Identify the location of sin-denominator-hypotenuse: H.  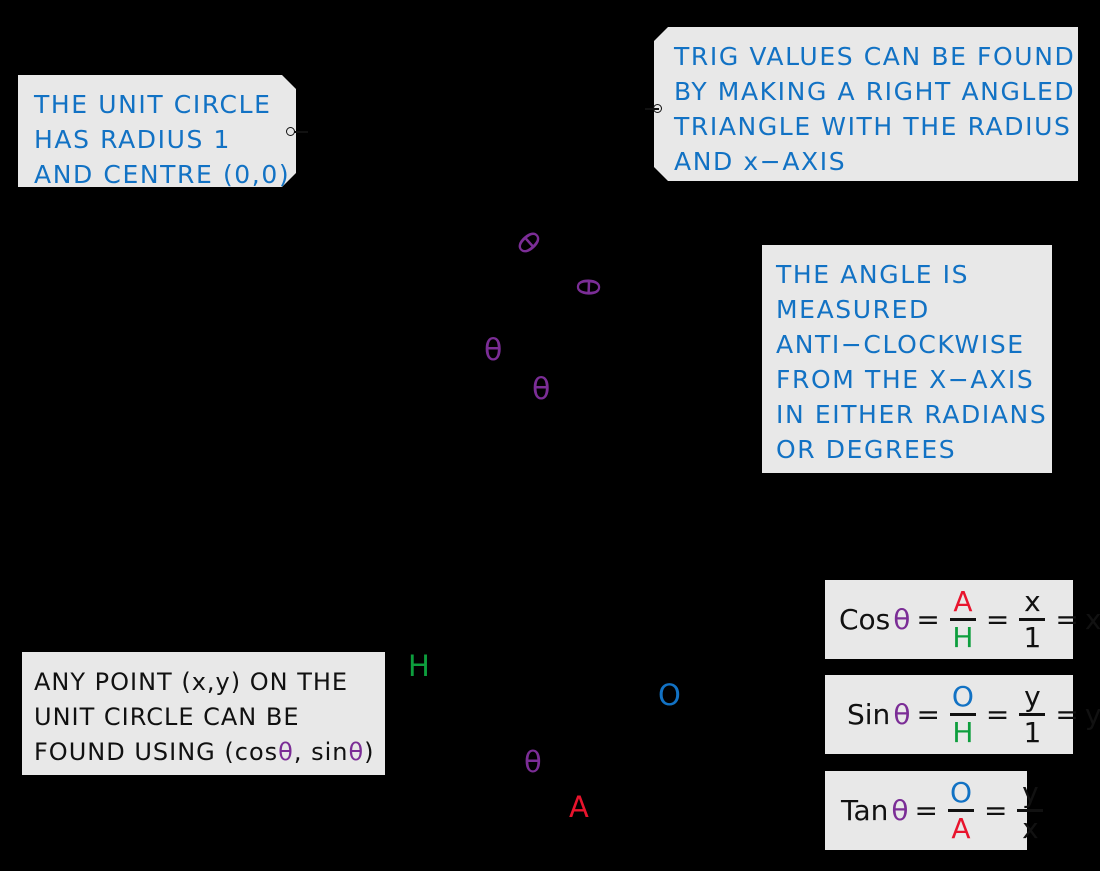
(963, 732).